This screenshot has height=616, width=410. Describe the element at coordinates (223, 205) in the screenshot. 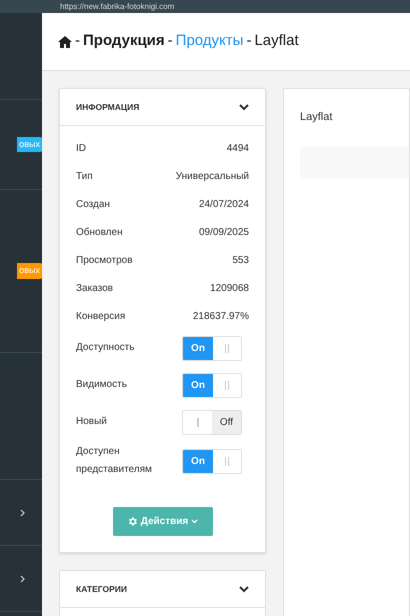

I see `info-value: 24/07/2024` at that location.